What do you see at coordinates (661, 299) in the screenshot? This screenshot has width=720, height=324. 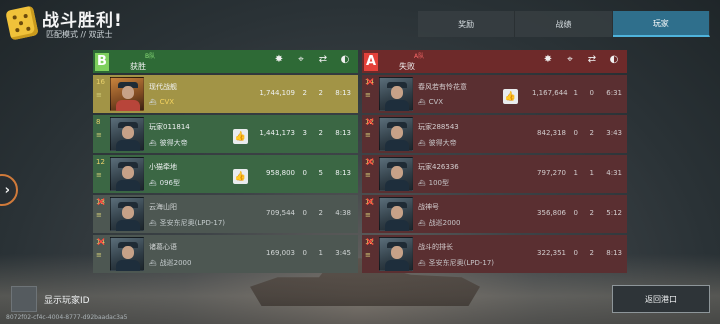 I see `return-port-button: 返回港口` at bounding box center [661, 299].